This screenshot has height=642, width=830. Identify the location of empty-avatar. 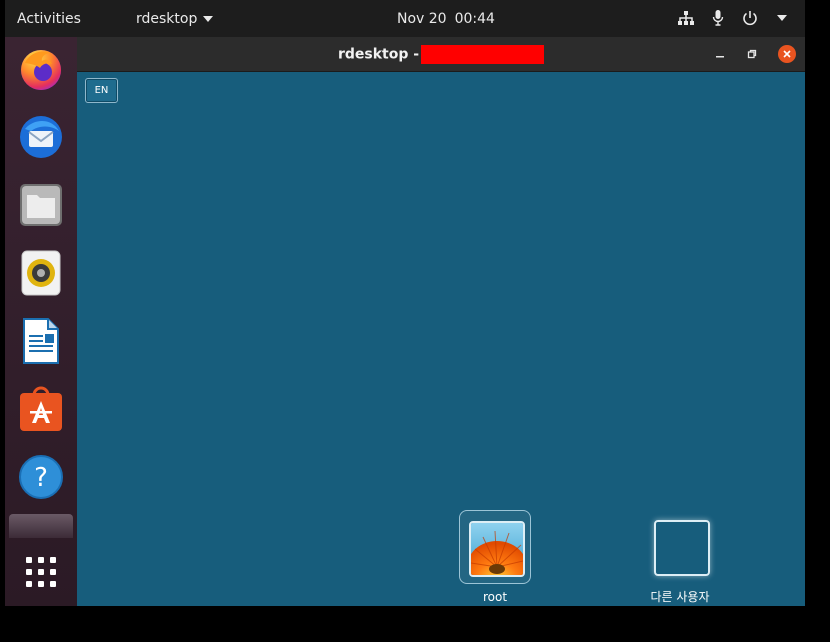
(682, 548).